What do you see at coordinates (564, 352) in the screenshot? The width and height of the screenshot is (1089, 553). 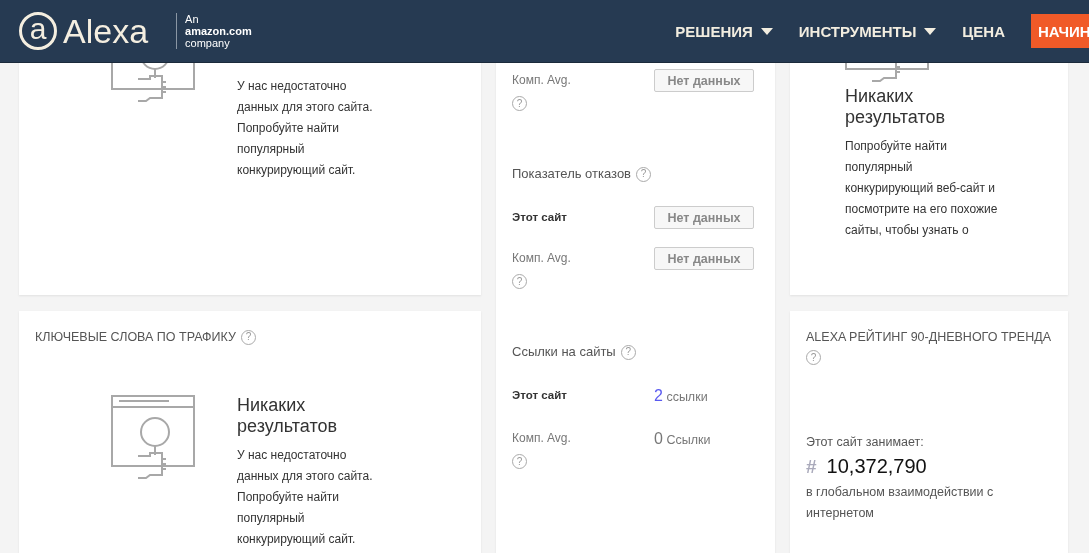 I see `metric-title: Ссылки на сайты` at bounding box center [564, 352].